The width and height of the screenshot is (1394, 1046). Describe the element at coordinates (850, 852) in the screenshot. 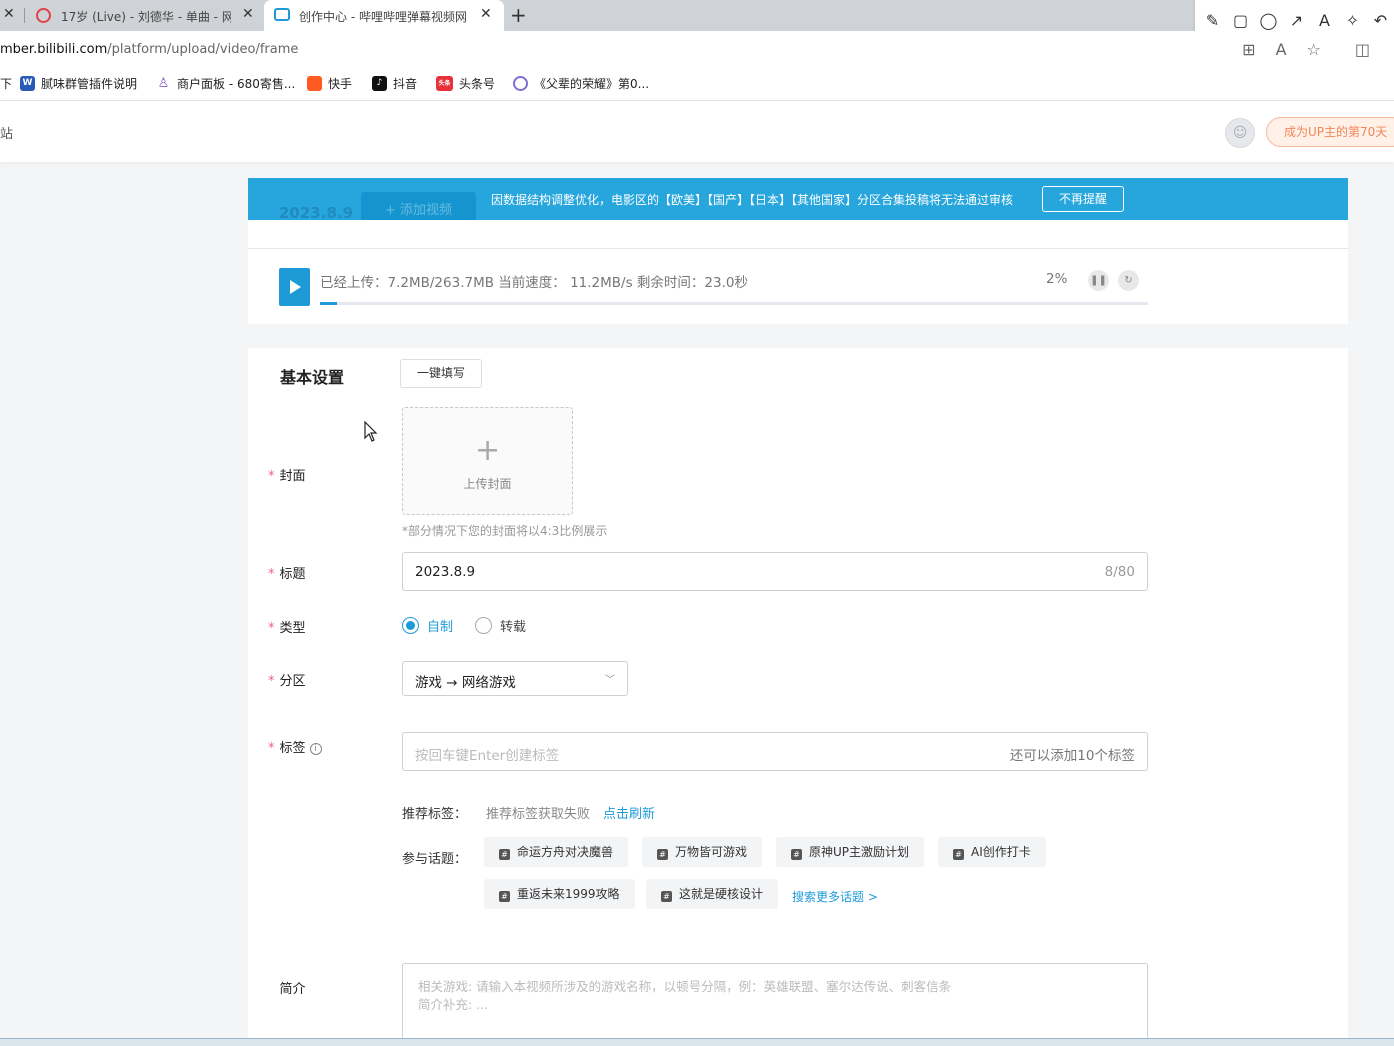

I see `topic-chip: # 原神UP主激励计划` at that location.